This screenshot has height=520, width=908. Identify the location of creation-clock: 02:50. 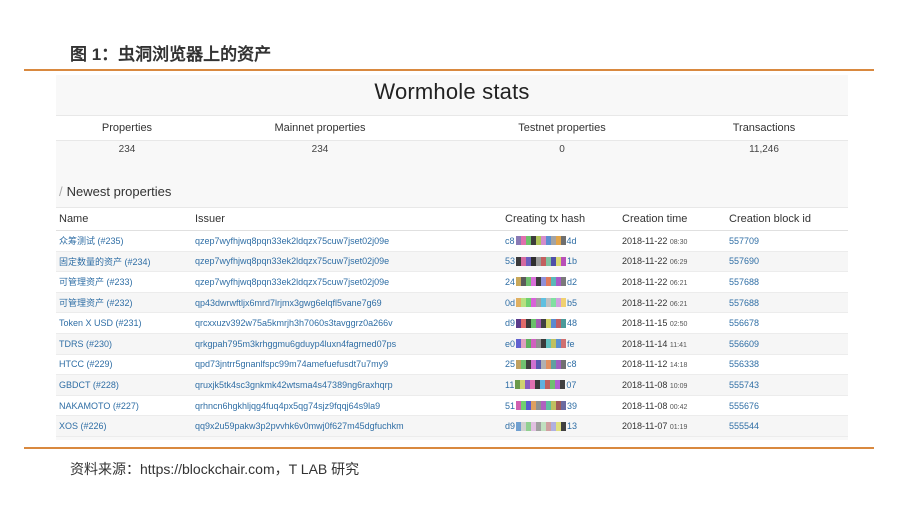
(678, 325).